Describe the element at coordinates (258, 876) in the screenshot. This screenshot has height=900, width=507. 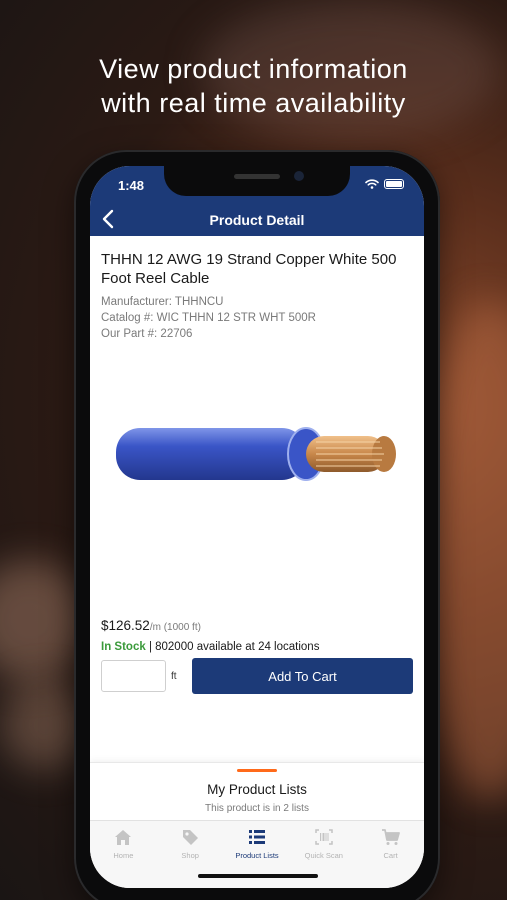
I see `home-indicator` at that location.